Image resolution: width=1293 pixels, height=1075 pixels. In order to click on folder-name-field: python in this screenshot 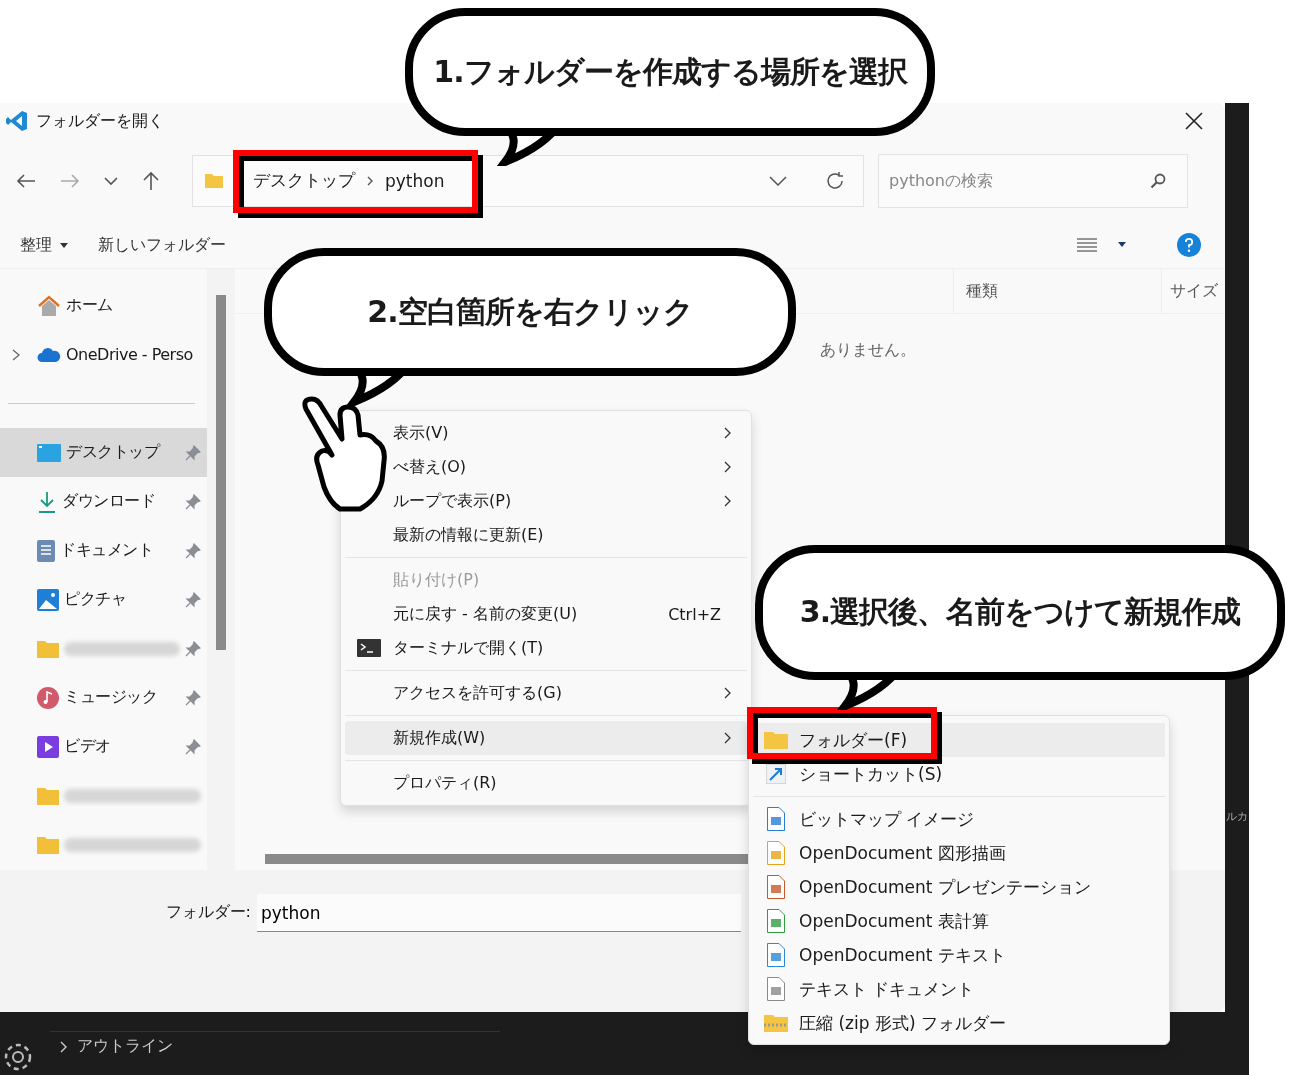, I will do `click(499, 913)`.